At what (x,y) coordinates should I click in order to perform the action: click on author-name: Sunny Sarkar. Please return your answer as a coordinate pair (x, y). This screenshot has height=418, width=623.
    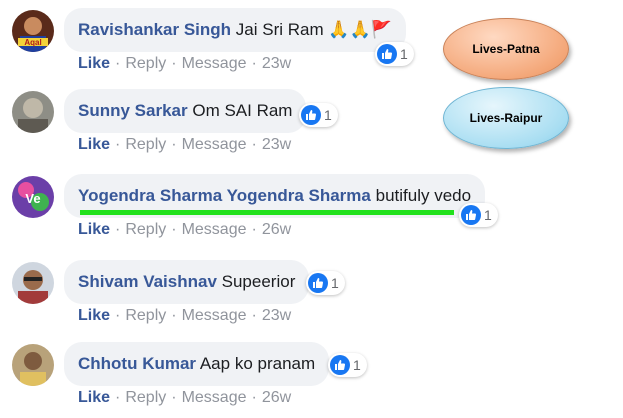
    Looking at the image, I should click on (133, 110).